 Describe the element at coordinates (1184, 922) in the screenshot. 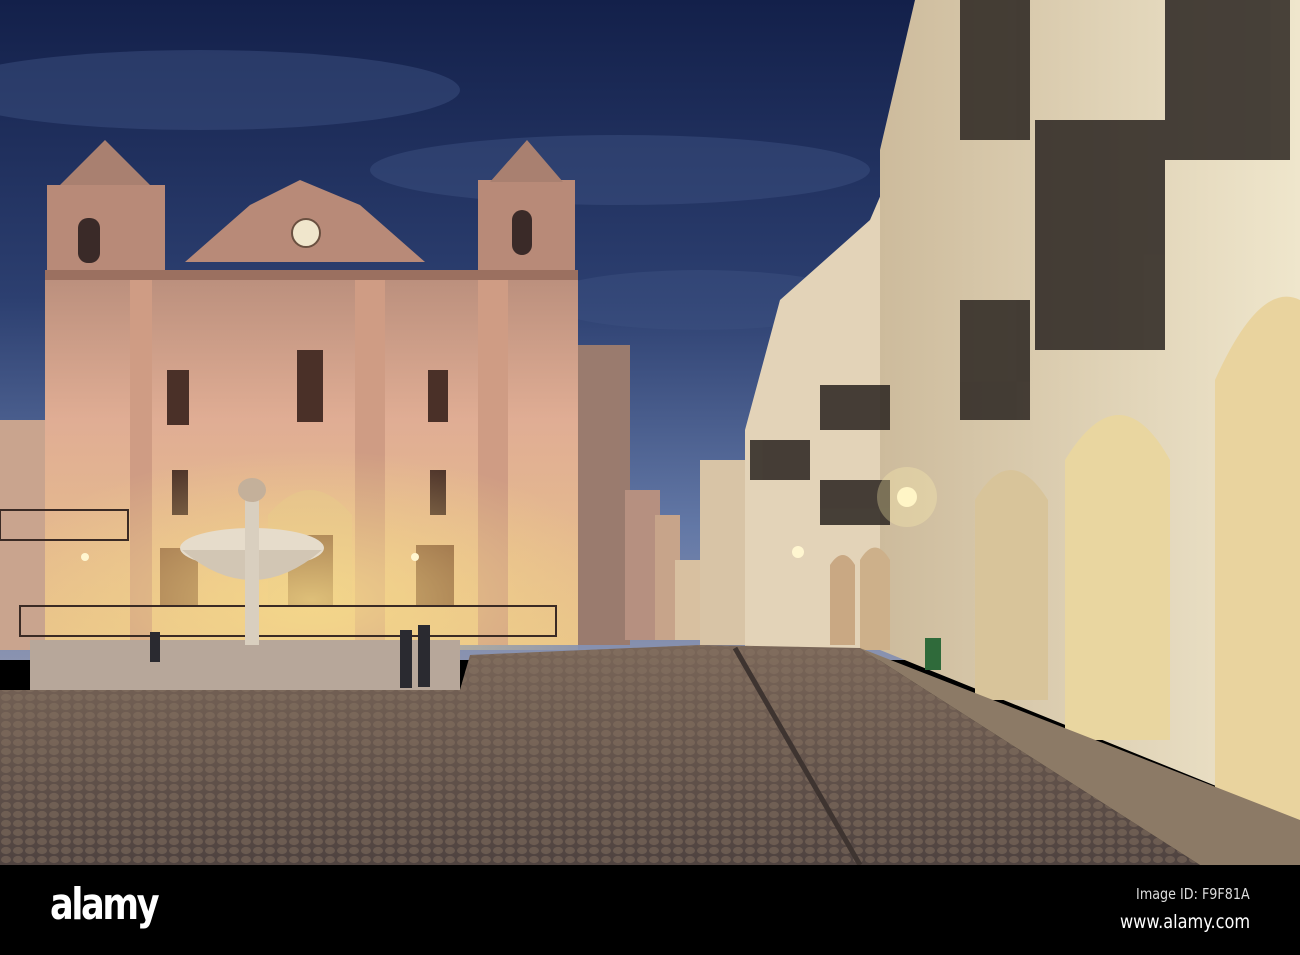

I see `site-url: www.alamy.com` at that location.